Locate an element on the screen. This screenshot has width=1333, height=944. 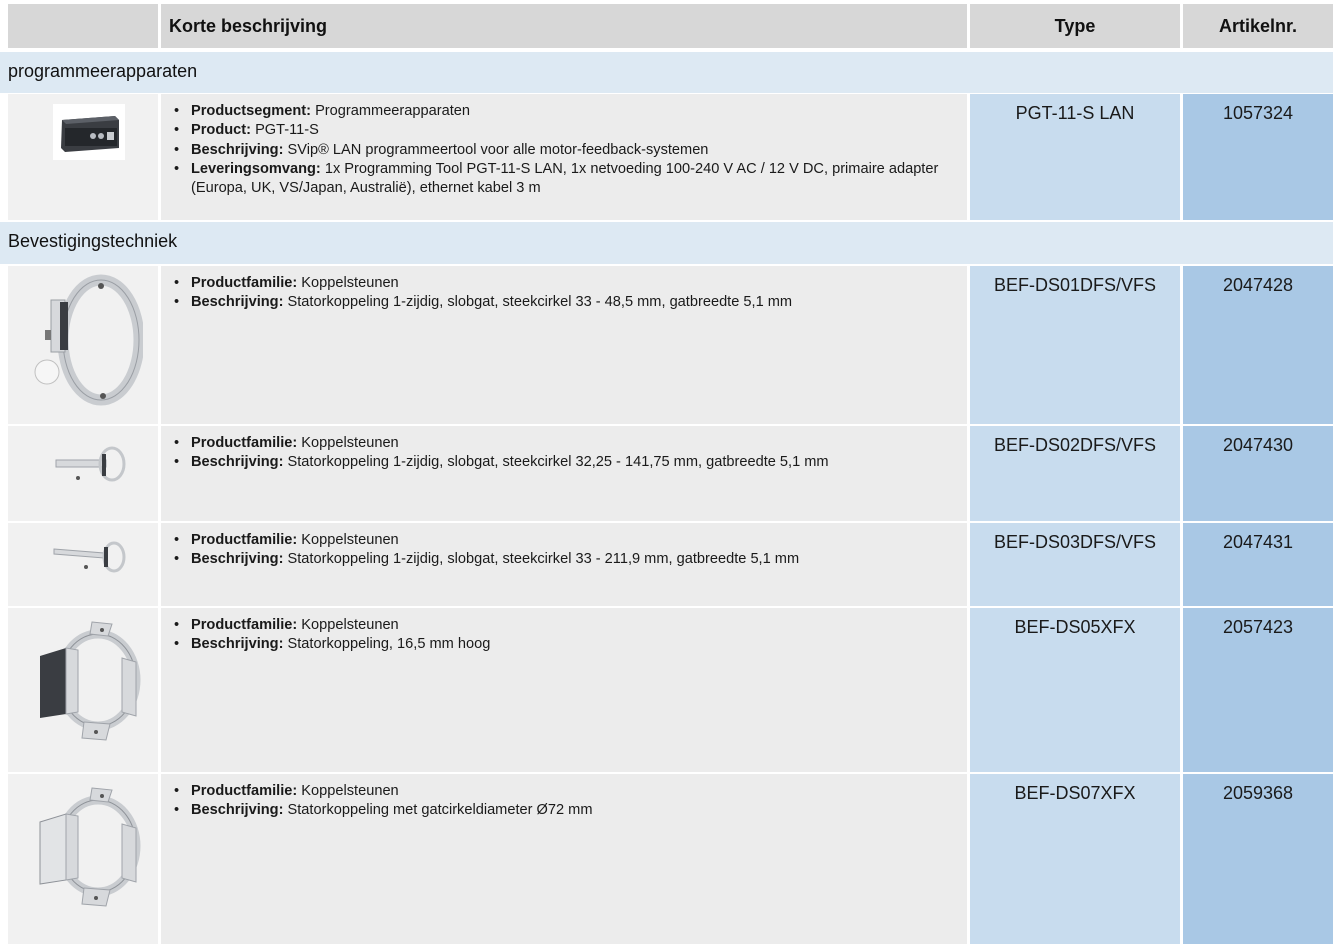
bullet-item: Productsegment: Programmeerapparaten is located at coordinates (566, 112).